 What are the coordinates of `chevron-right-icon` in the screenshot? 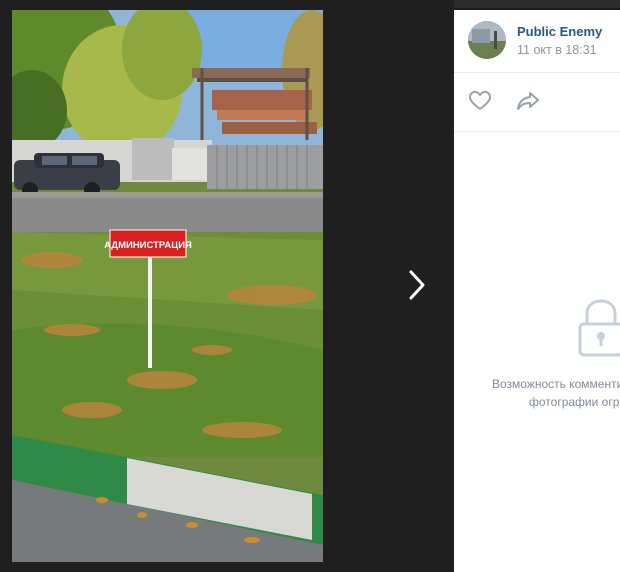 It's located at (417, 285).